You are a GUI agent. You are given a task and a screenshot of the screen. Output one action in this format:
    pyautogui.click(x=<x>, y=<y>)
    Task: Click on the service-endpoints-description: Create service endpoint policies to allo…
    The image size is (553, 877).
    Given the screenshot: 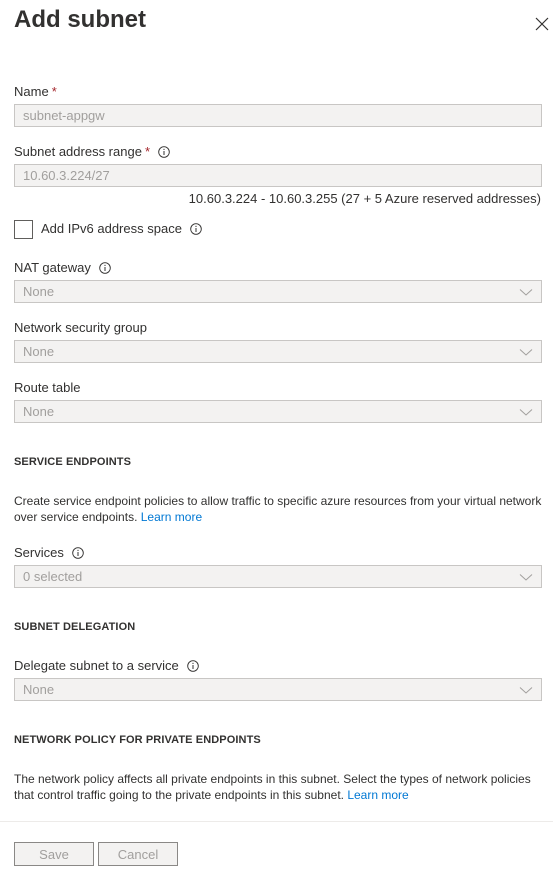 What is the action you would take?
    pyautogui.click(x=278, y=509)
    